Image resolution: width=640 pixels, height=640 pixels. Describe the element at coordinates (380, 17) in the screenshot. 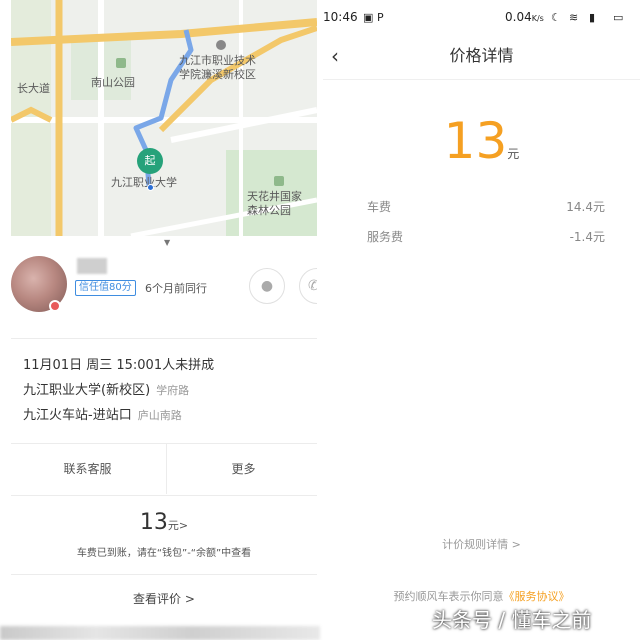

I see `parking-icon: P` at that location.